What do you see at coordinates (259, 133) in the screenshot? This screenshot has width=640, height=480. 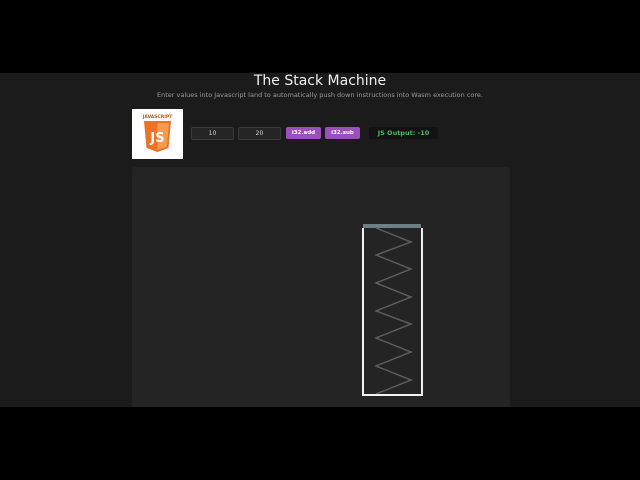 I see `operand-b-input` at bounding box center [259, 133].